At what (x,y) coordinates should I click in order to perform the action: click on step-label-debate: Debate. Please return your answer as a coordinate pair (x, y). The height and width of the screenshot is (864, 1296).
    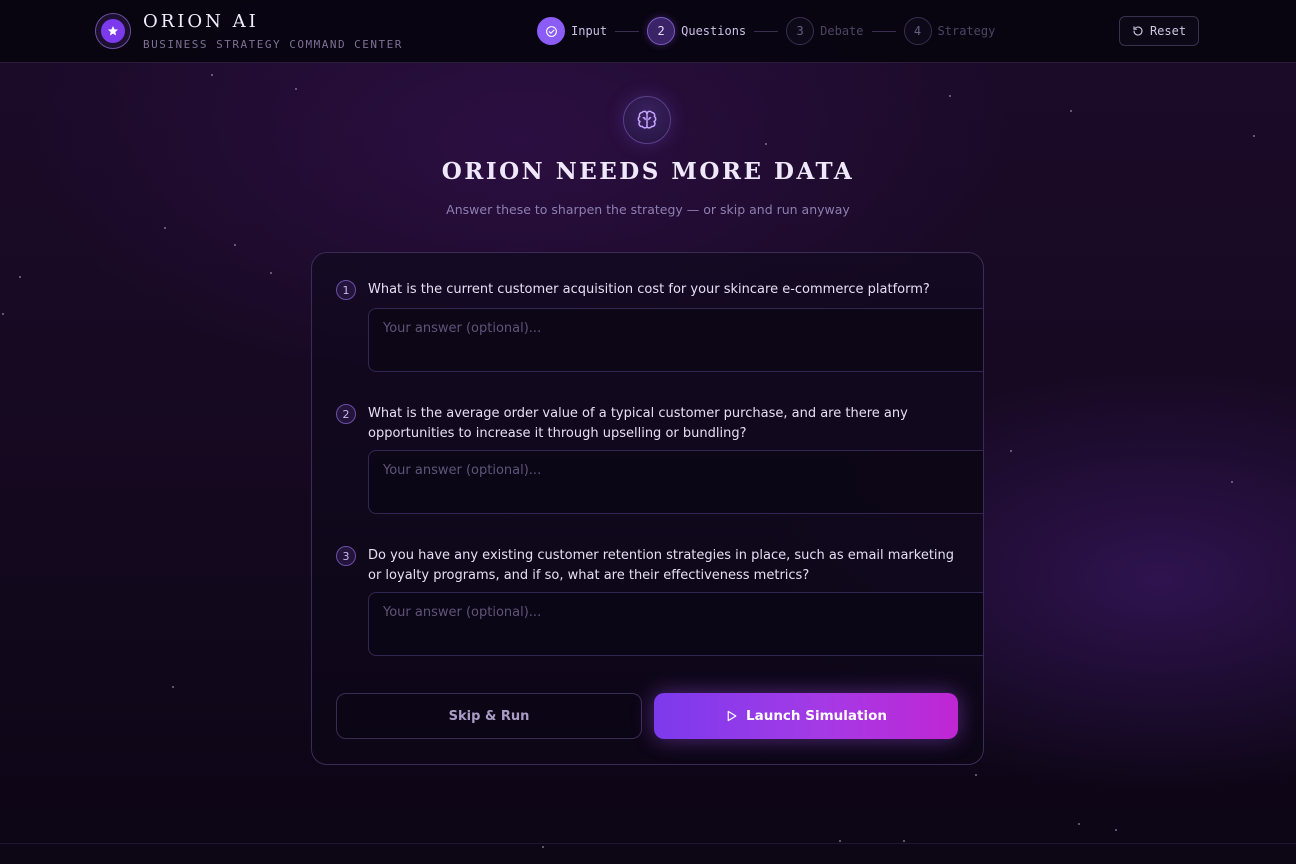
    Looking at the image, I should click on (842, 31).